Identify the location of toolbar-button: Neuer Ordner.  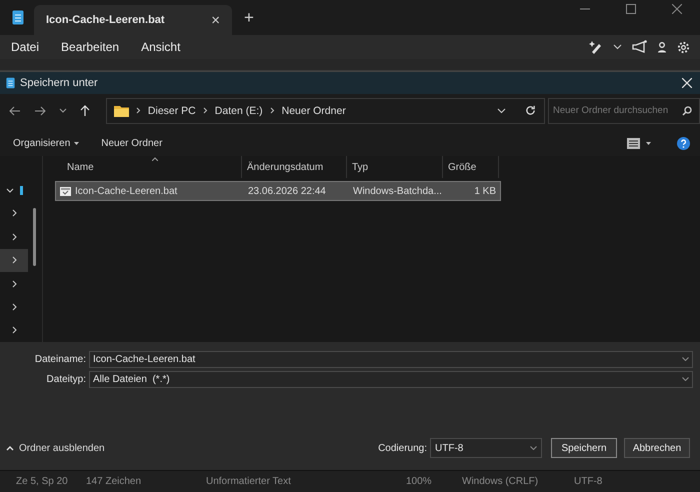
(132, 143).